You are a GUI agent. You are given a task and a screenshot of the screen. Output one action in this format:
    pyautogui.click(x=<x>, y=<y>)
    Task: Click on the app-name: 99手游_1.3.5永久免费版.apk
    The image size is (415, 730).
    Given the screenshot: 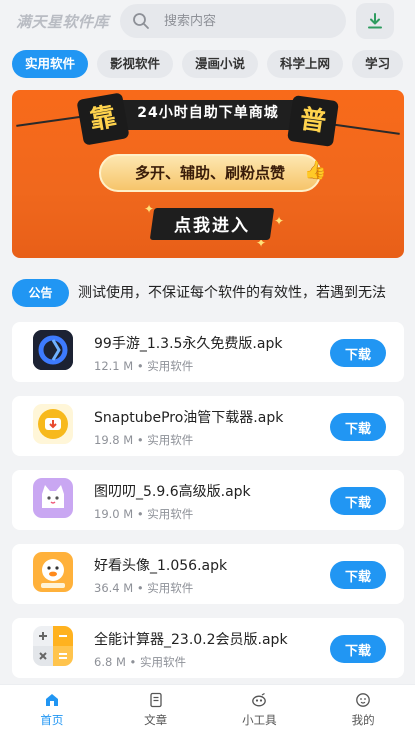 What is the action you would take?
    pyautogui.click(x=188, y=344)
    